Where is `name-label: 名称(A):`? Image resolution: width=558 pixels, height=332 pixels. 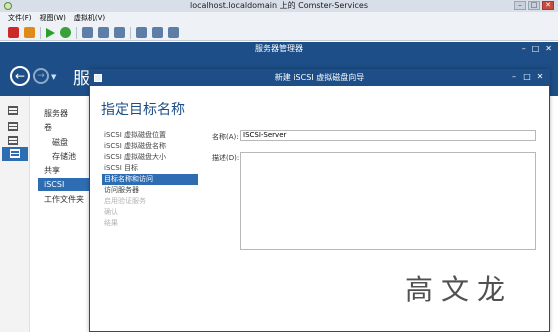
name-label: 名称(A): is located at coordinates (225, 137).